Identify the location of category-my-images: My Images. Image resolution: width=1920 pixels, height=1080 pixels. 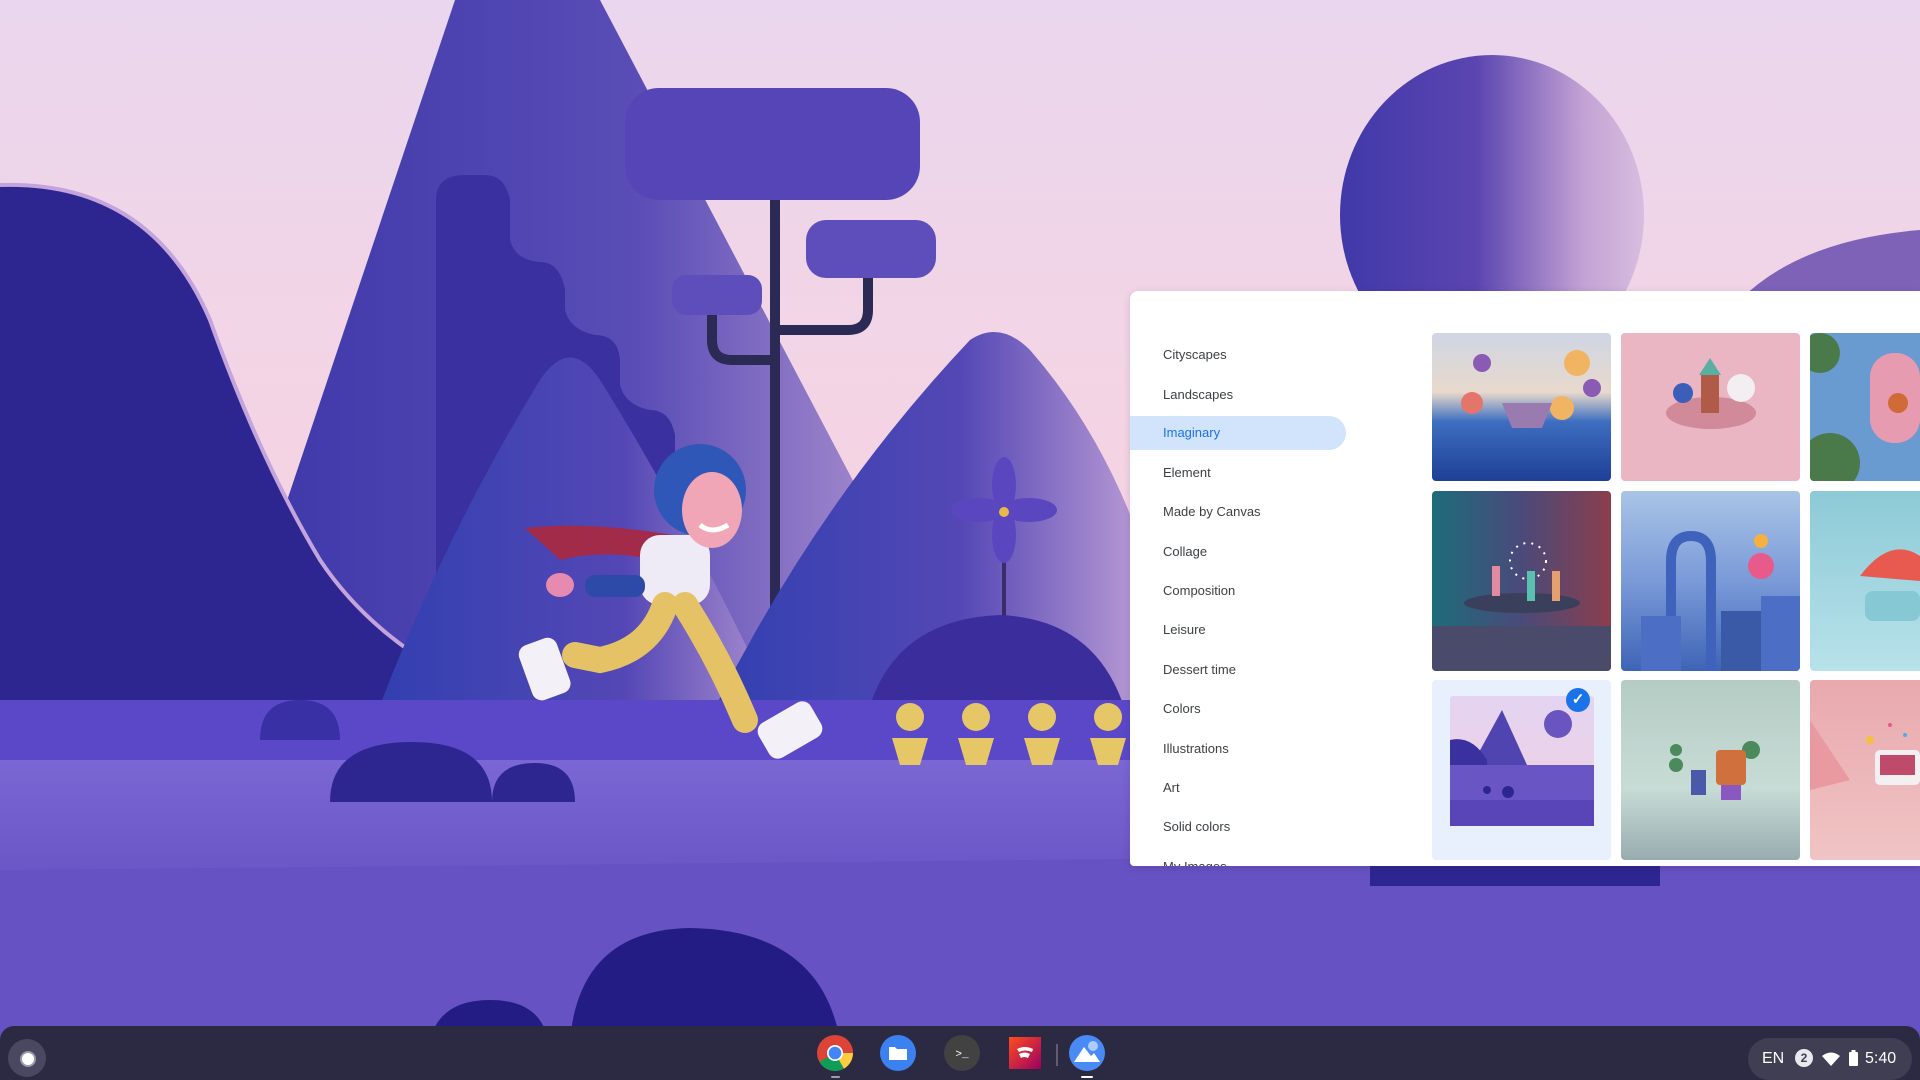
(1238, 858).